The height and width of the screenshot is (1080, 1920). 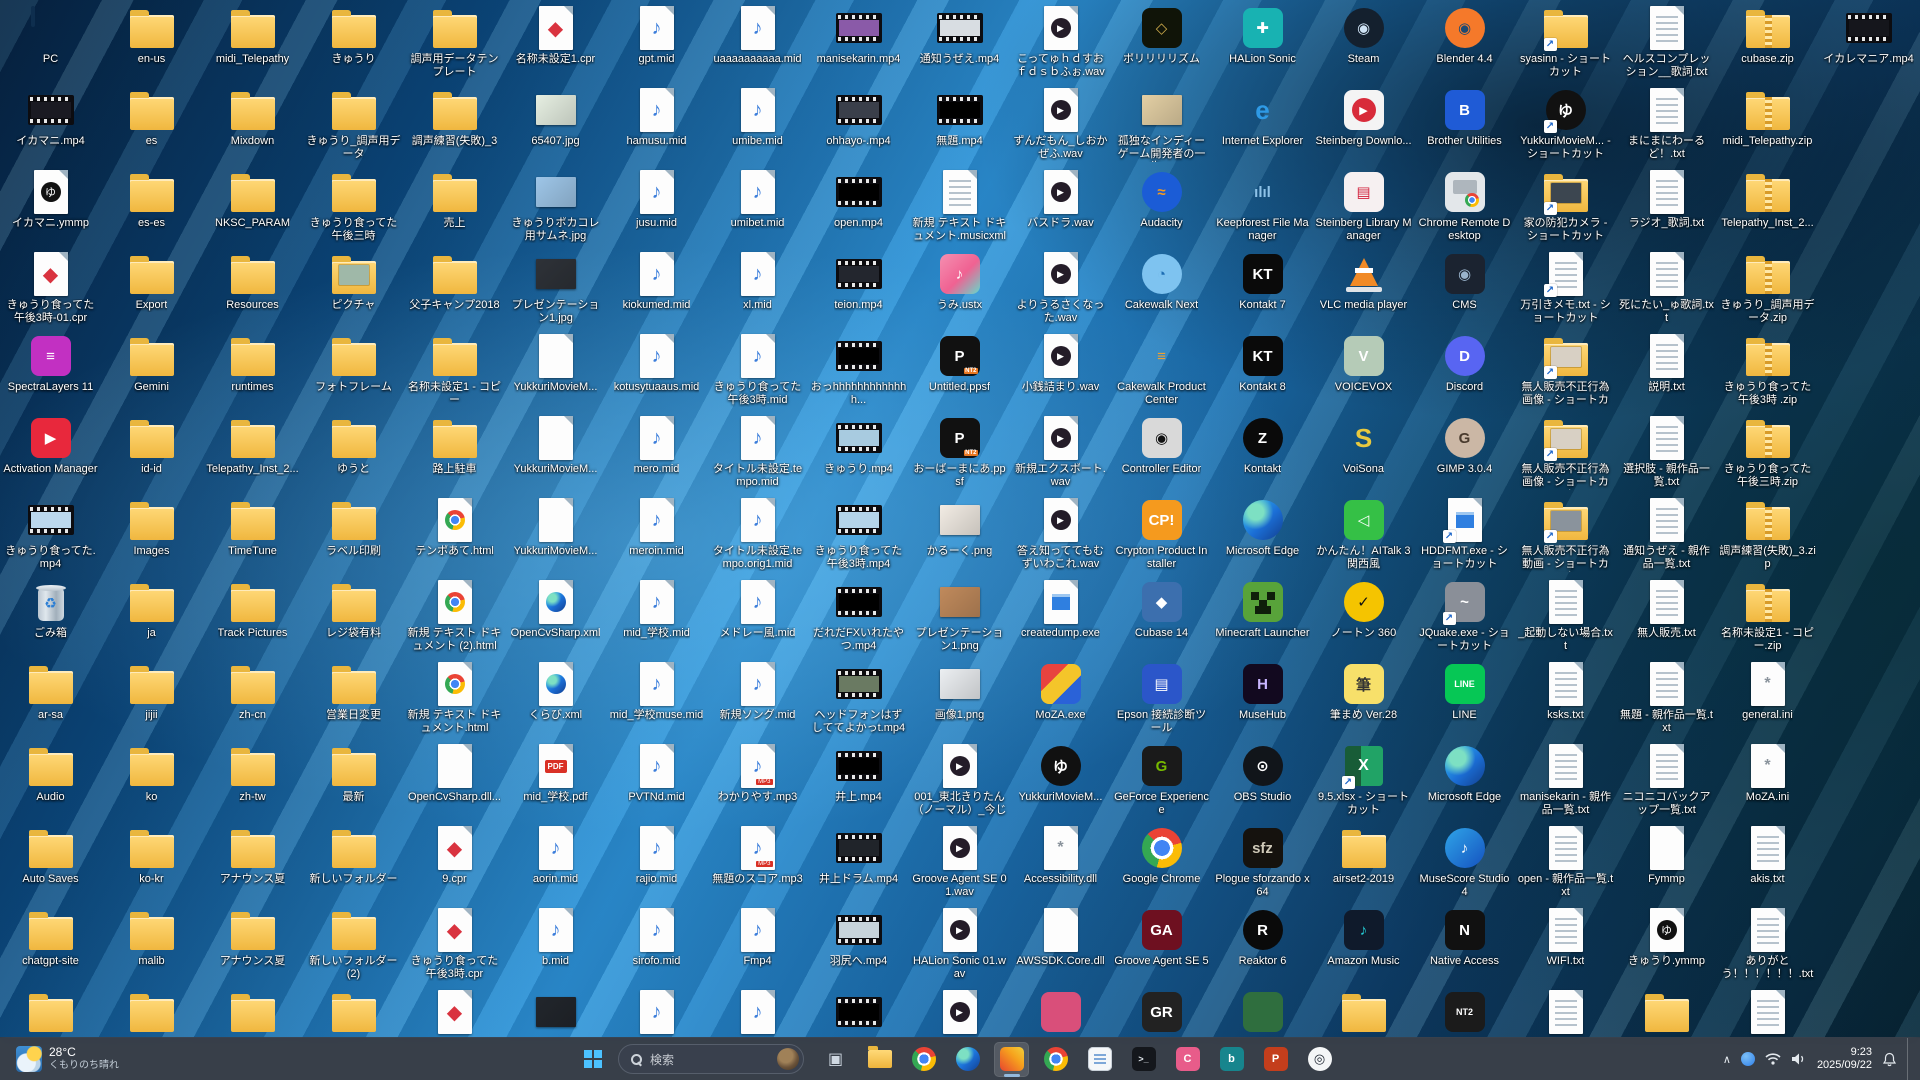 I want to click on desktop-icon: GR, so click(x=1161, y=1011).